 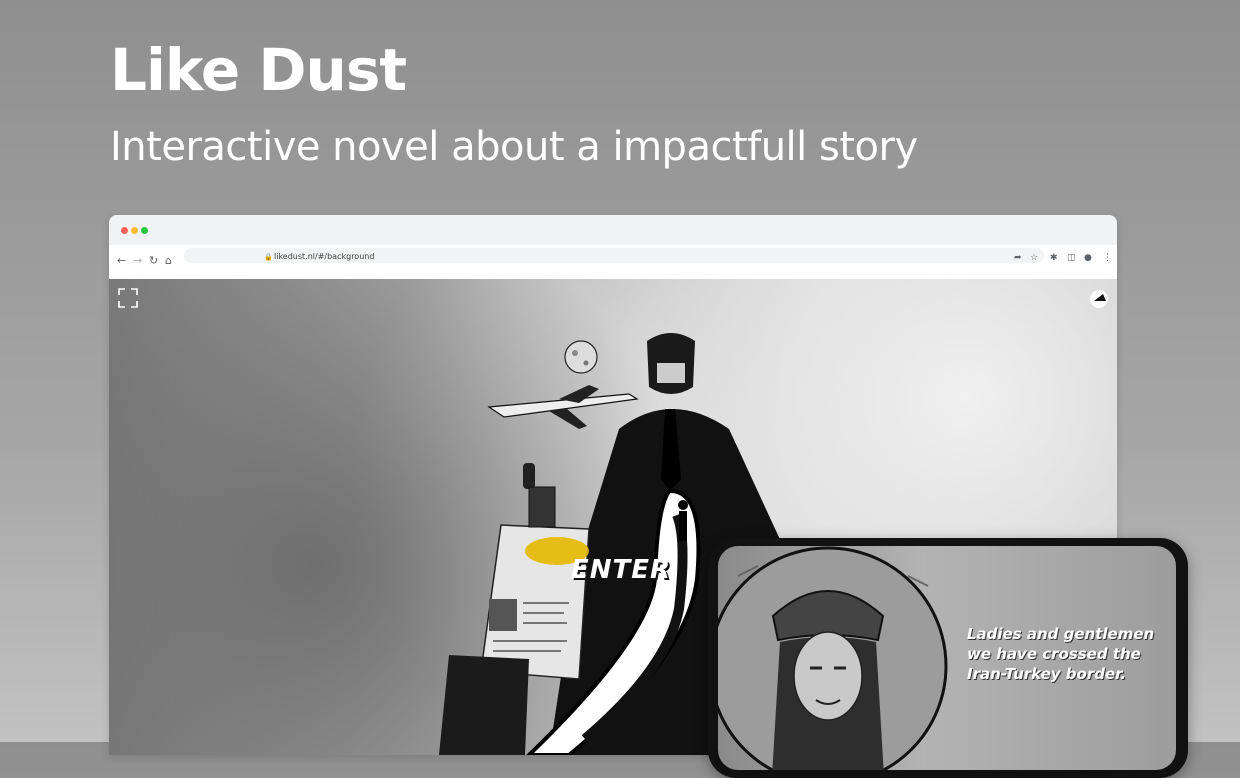 What do you see at coordinates (1034, 258) in the screenshot?
I see `bookmark-star-icon: ☆` at bounding box center [1034, 258].